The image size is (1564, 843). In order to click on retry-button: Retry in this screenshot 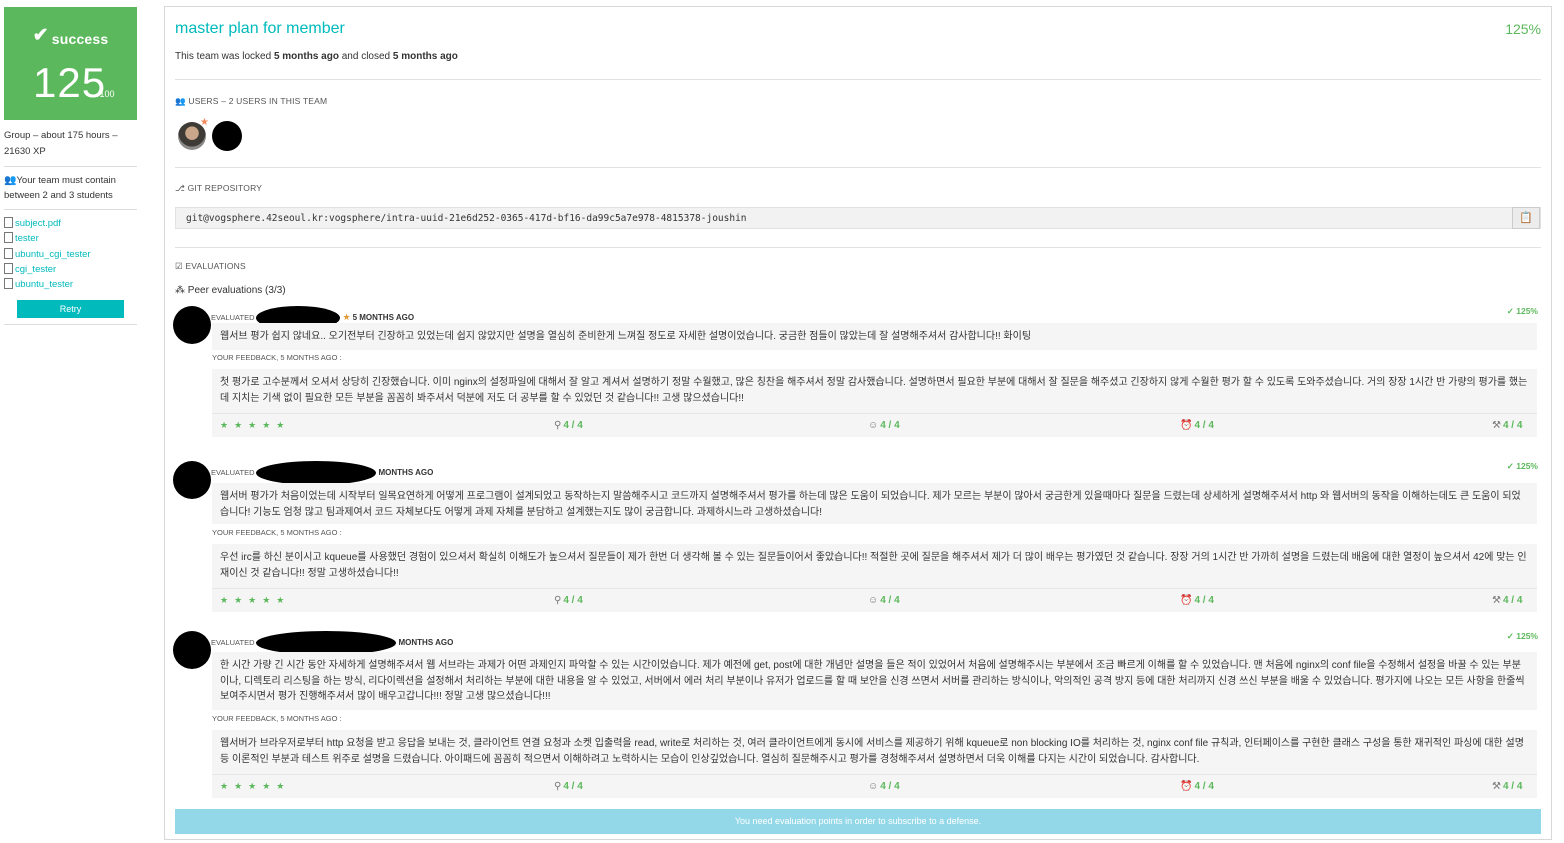, I will do `click(70, 309)`.